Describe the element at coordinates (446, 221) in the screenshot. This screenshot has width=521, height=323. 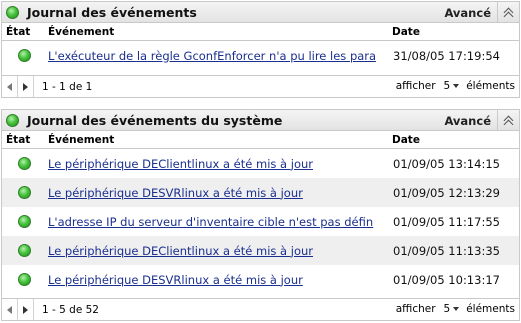
I see `event-date: 01/09/05 11:17:55` at that location.